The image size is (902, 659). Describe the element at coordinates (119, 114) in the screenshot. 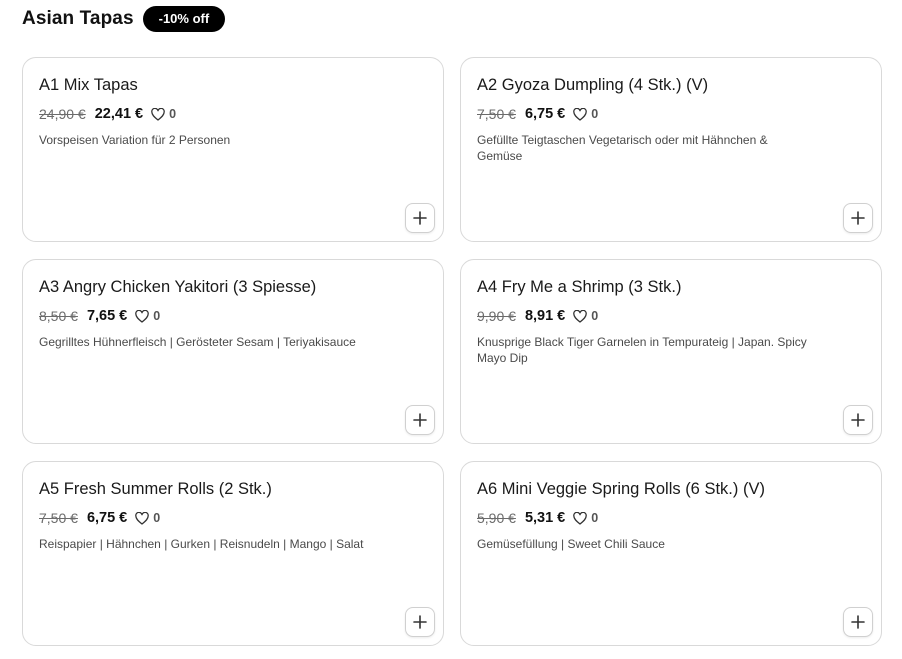

I see `discounted-price: 22,41 €` at that location.